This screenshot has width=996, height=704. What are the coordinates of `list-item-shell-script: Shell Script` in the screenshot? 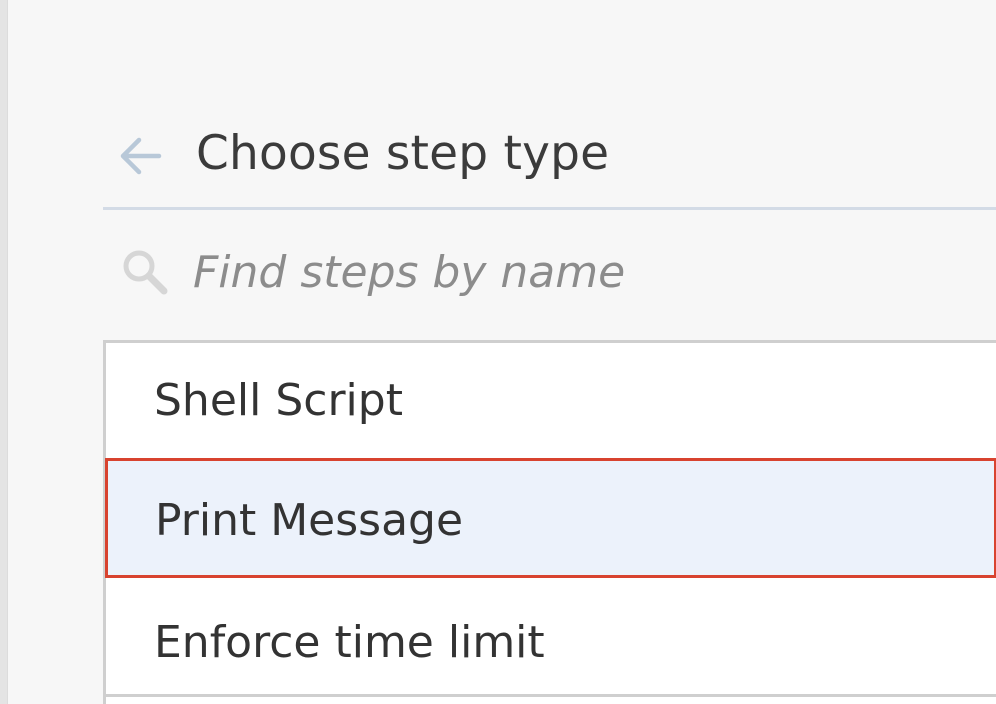 It's located at (551, 402).